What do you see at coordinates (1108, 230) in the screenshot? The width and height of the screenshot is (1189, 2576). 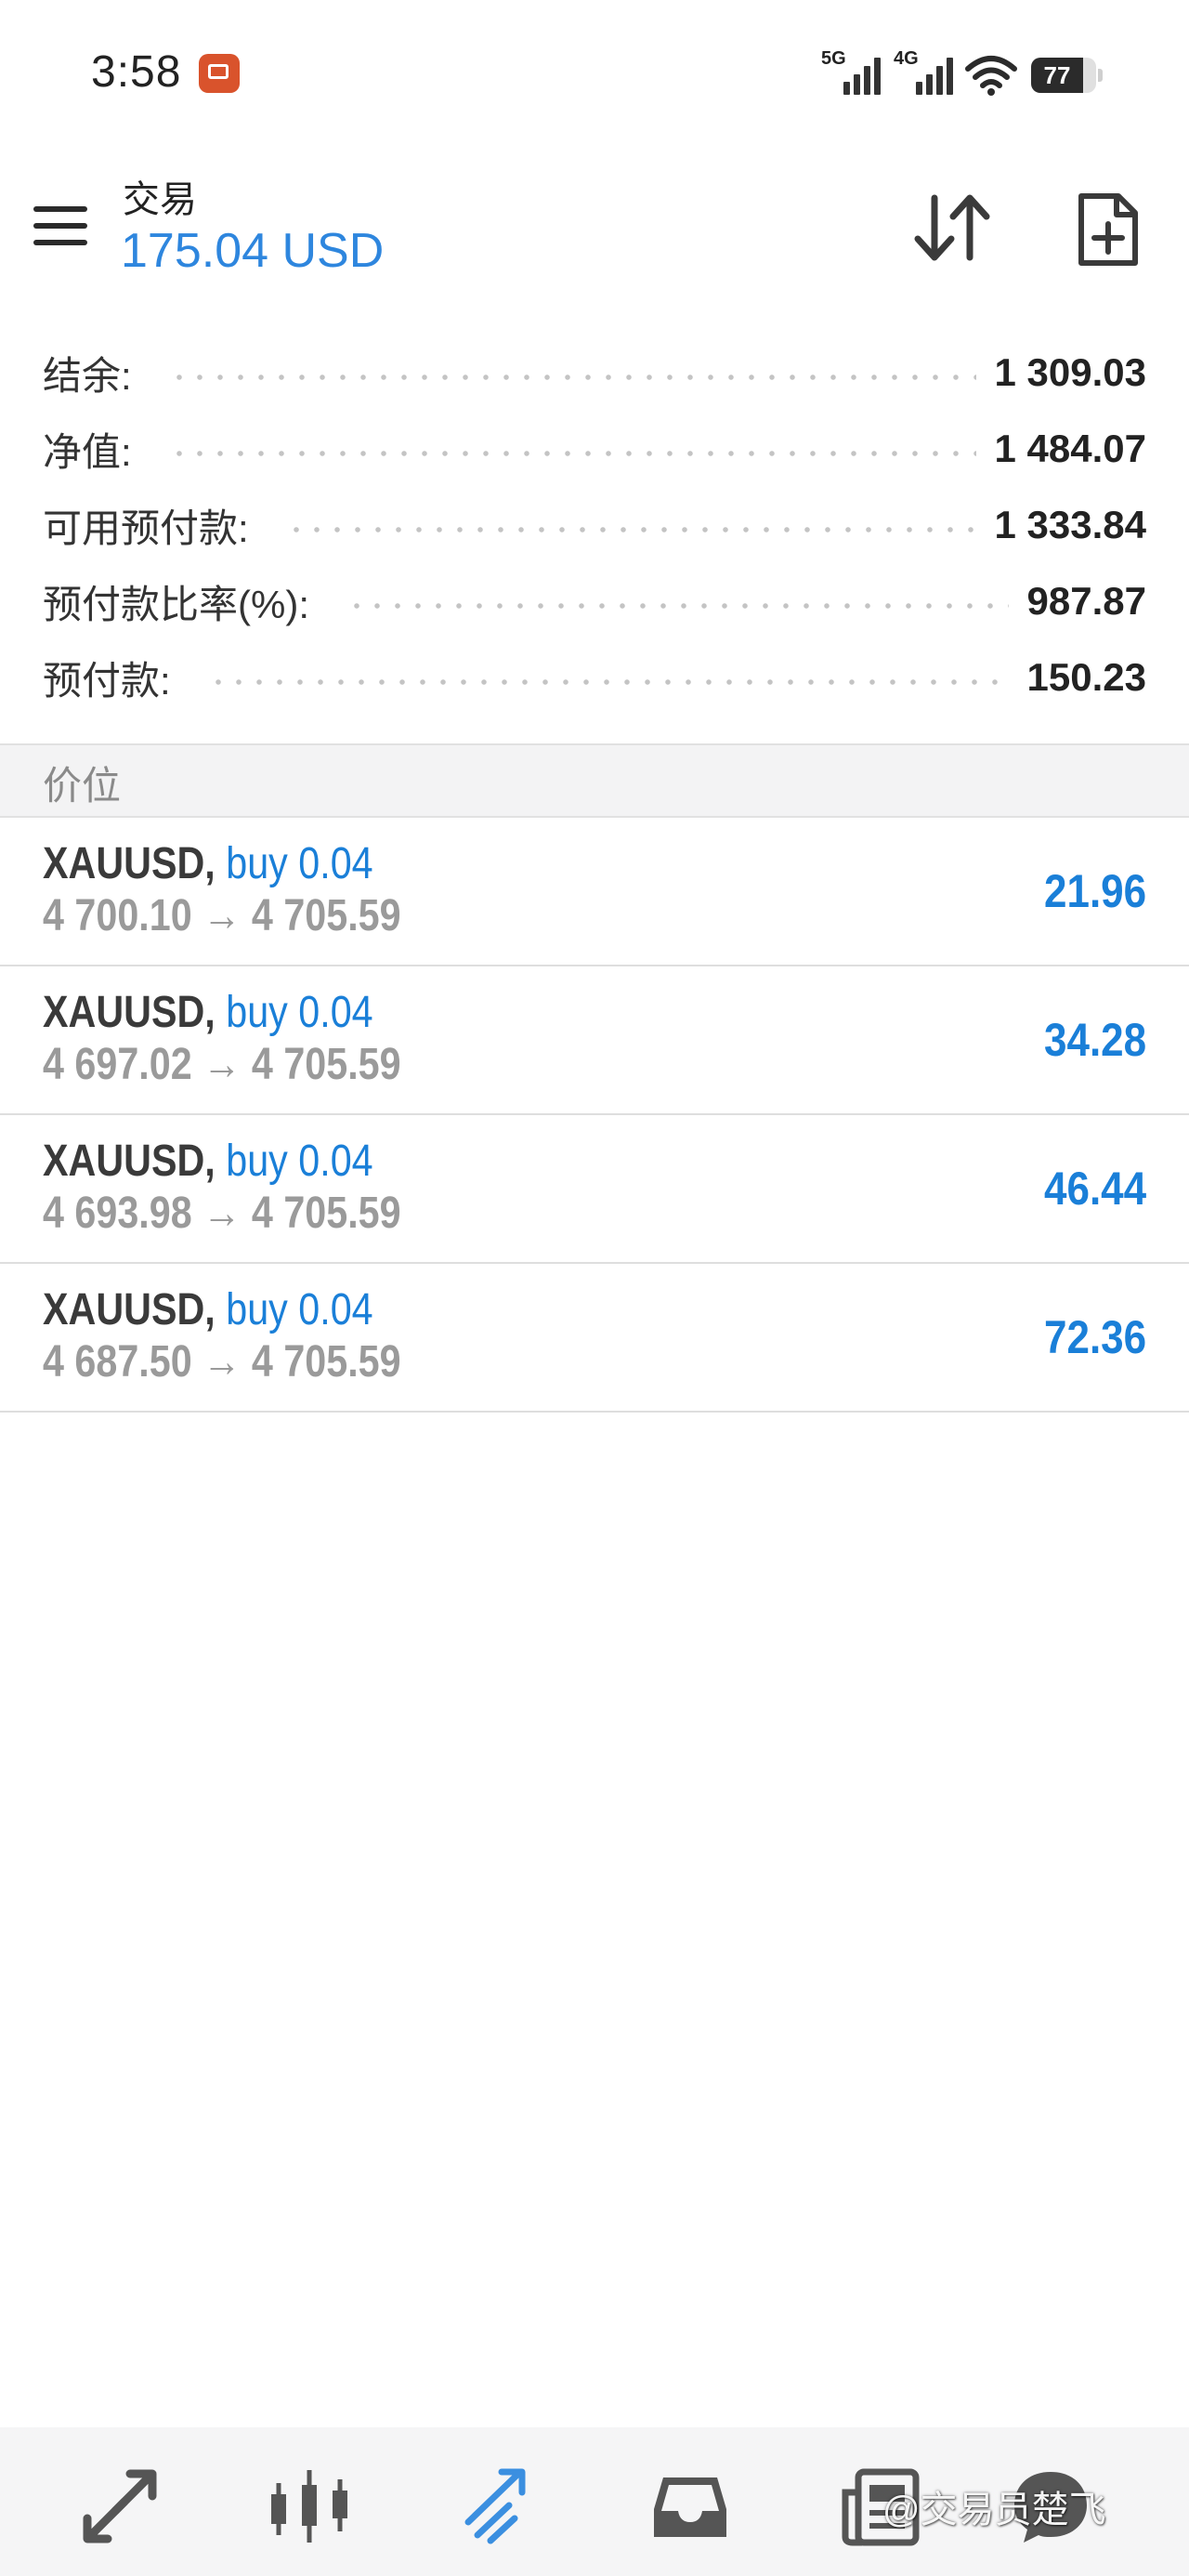 I see `new-order-icon` at bounding box center [1108, 230].